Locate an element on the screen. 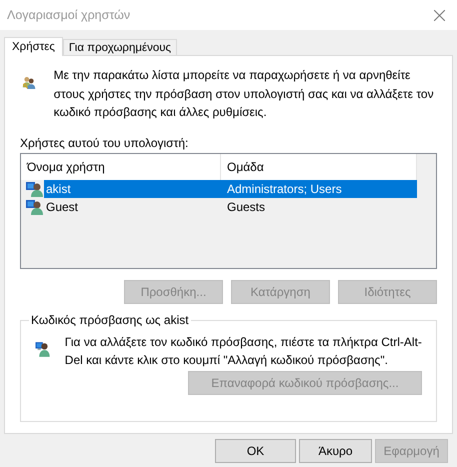 The height and width of the screenshot is (467, 457). user-group: Guests is located at coordinates (319, 207).